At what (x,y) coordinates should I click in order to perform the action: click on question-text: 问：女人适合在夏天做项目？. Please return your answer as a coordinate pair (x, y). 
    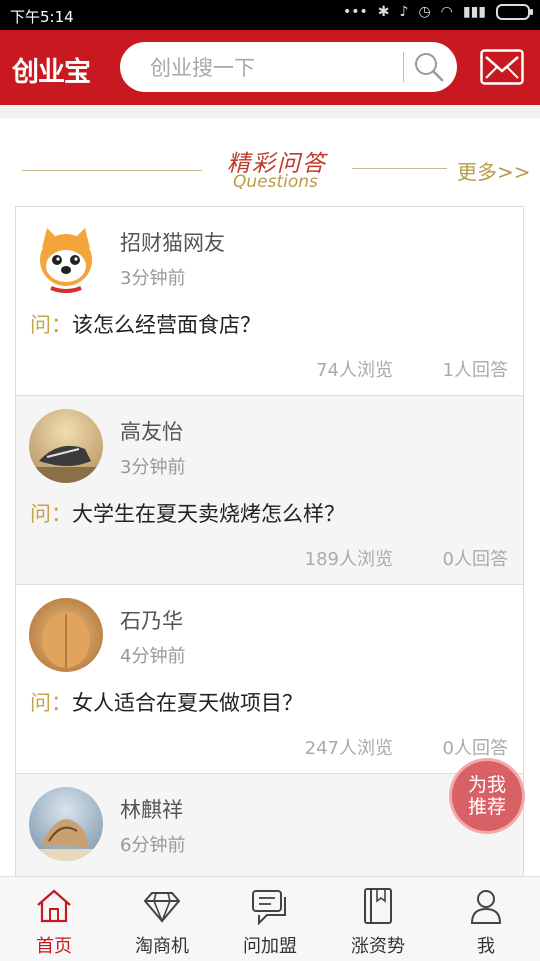
    Looking at the image, I should click on (166, 702).